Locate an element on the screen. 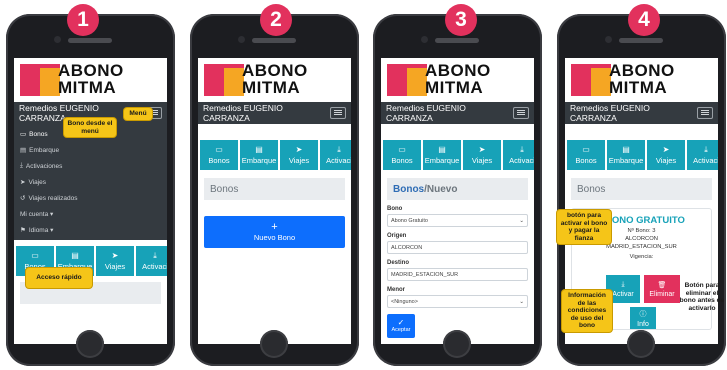 This screenshot has height=370, width=727. label-bono: Bono is located at coordinates (395, 209).